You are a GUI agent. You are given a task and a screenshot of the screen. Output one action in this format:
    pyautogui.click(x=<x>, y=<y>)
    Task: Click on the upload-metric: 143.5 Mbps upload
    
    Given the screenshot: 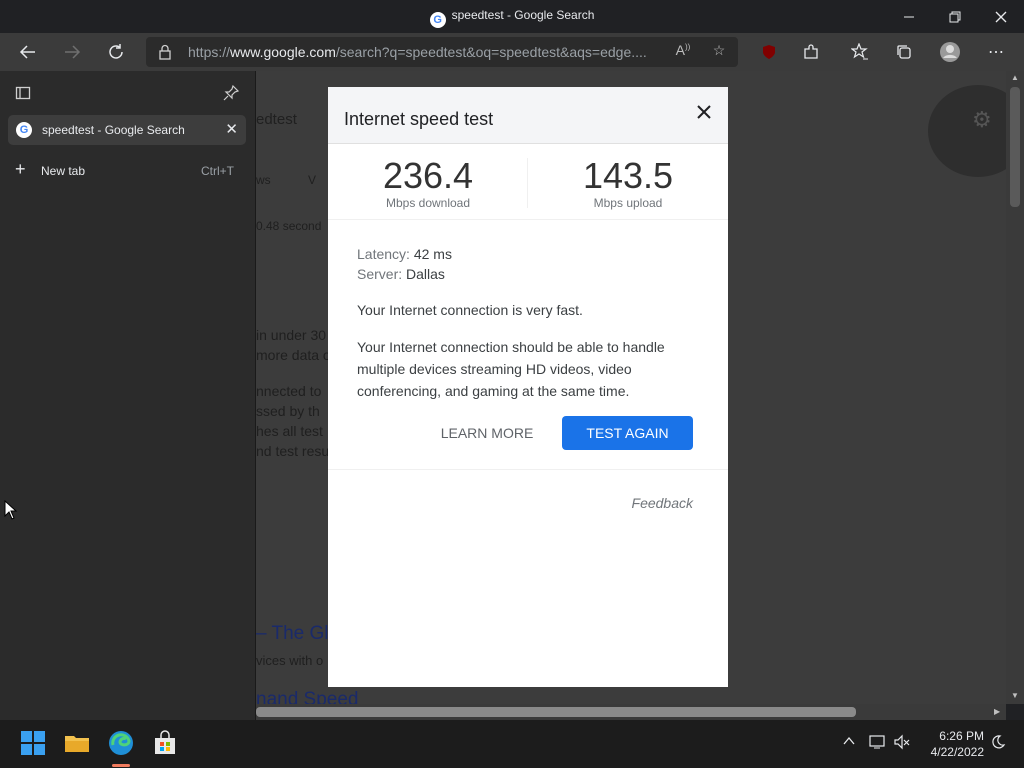 What is the action you would take?
    pyautogui.click(x=628, y=183)
    